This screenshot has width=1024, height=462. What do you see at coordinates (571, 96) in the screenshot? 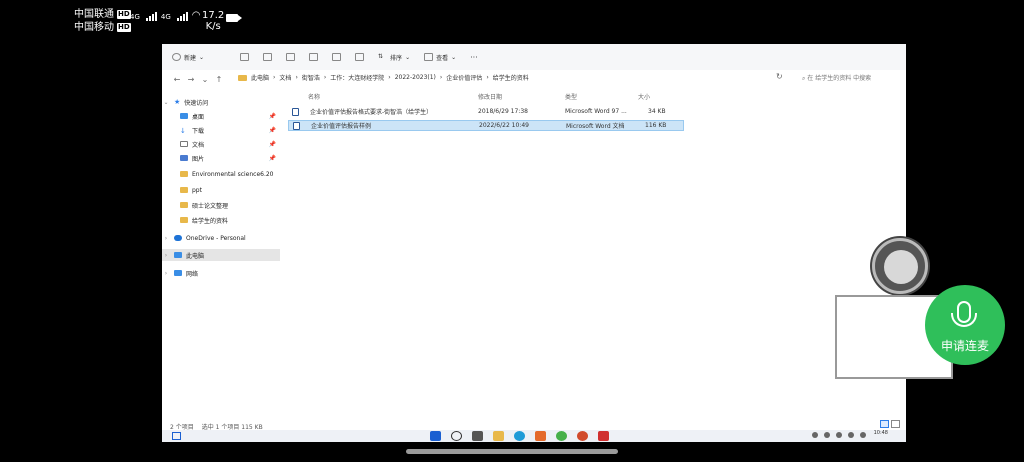
I see `column-type: 类型` at bounding box center [571, 96].